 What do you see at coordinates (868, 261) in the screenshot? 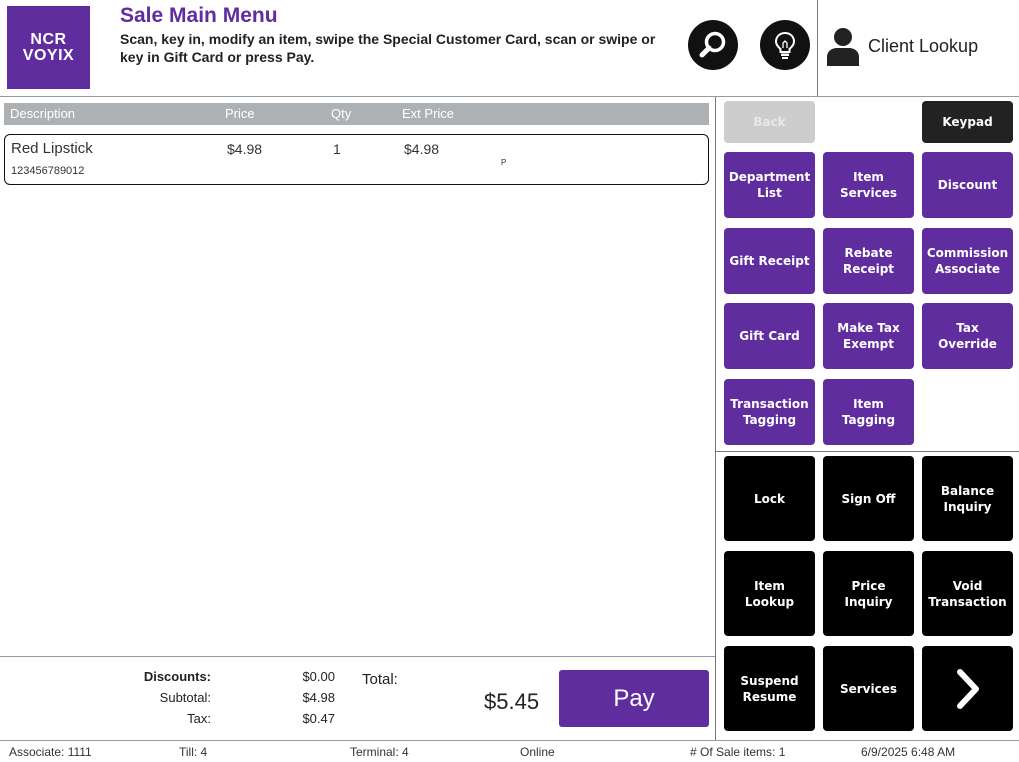
I see `rebate-receipt-button: Rebate Receipt` at bounding box center [868, 261].